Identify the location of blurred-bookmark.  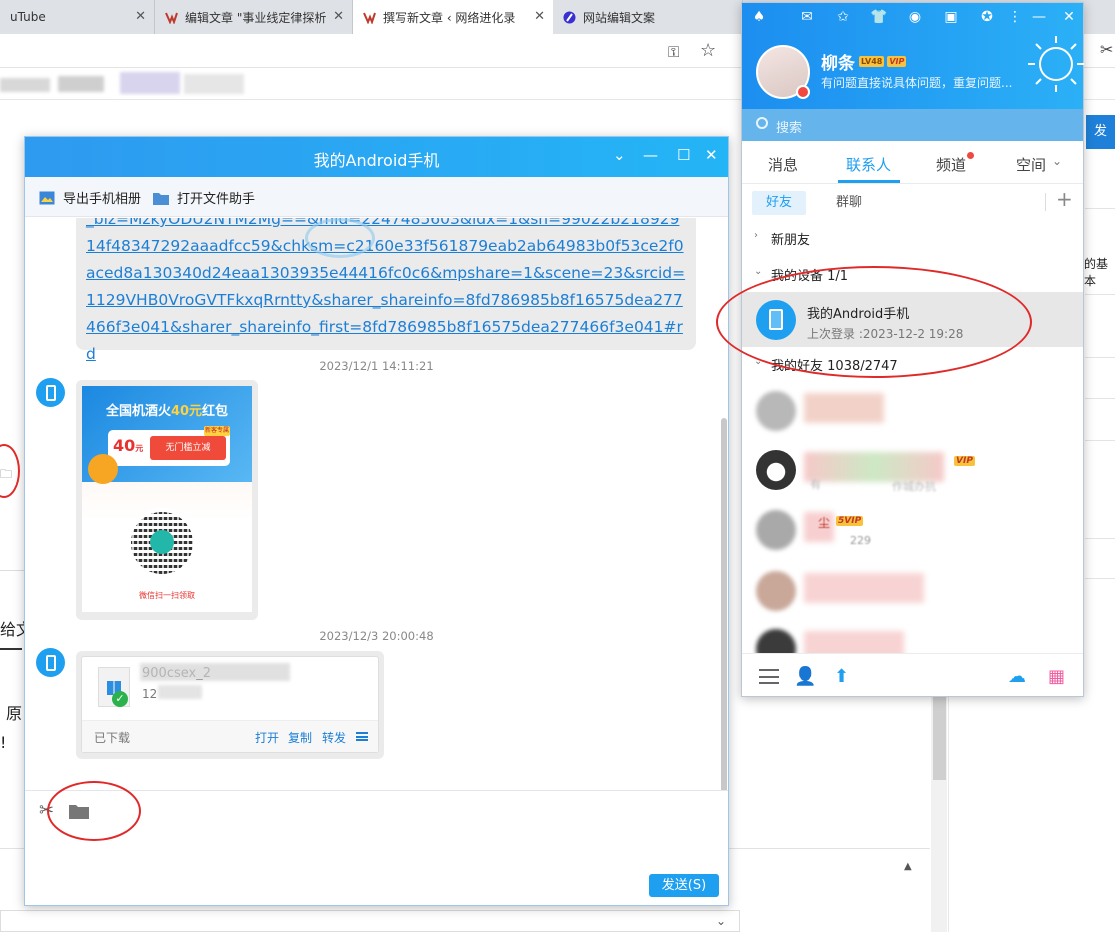
(25, 85).